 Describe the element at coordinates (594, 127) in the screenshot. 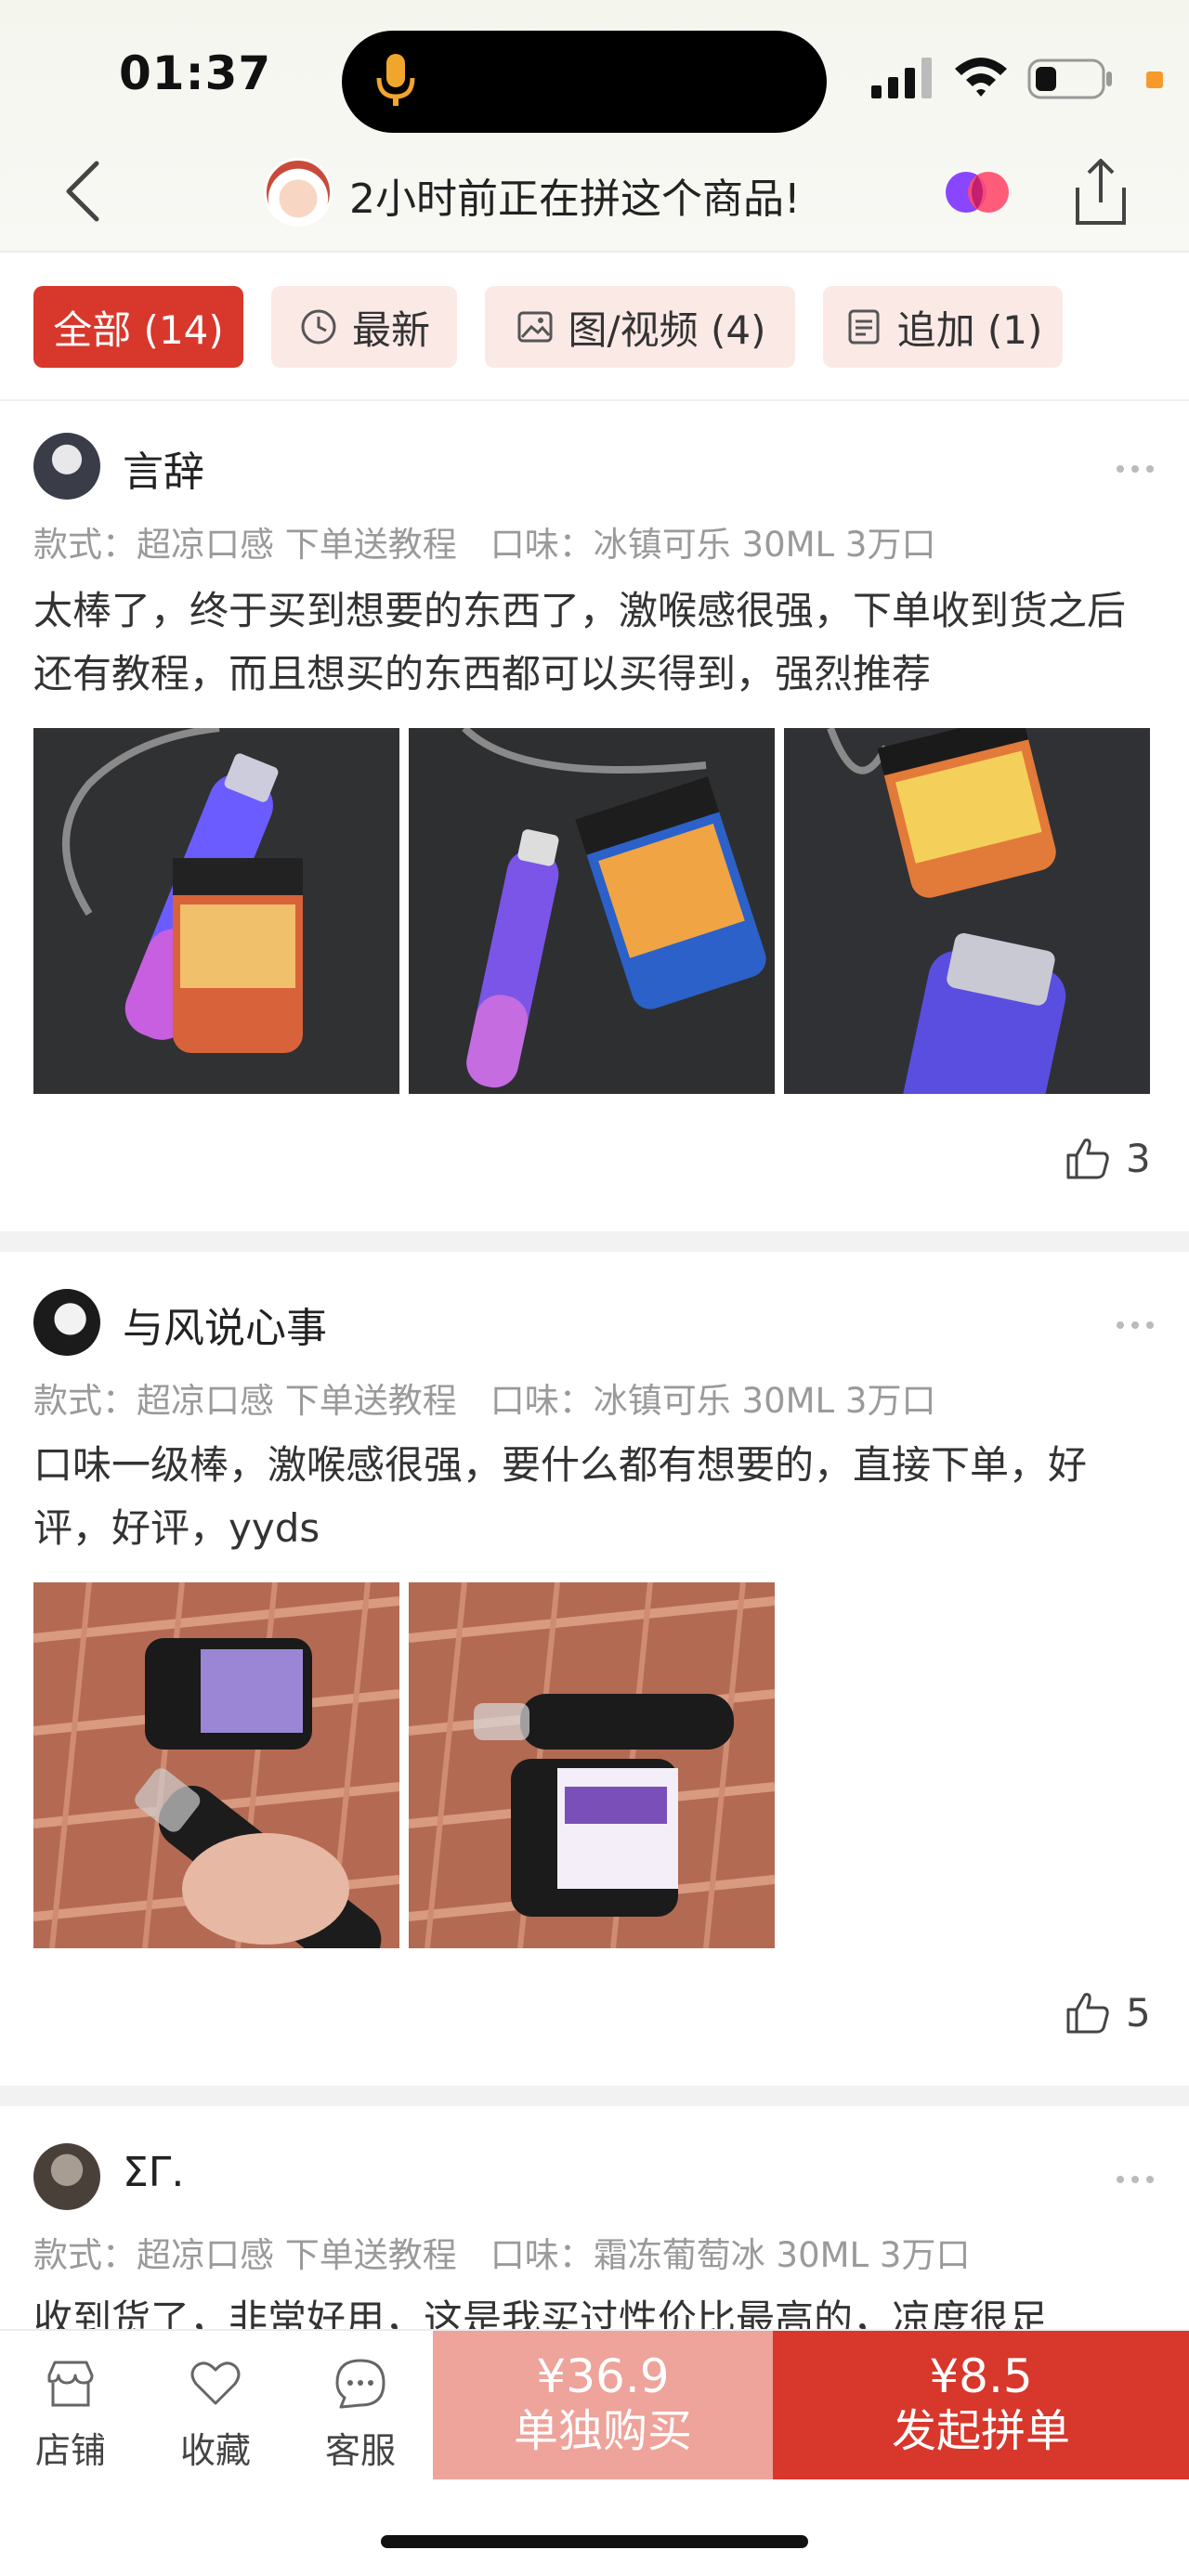

I see `top-area: 01:37 2小时前正在拼这个商品!` at that location.